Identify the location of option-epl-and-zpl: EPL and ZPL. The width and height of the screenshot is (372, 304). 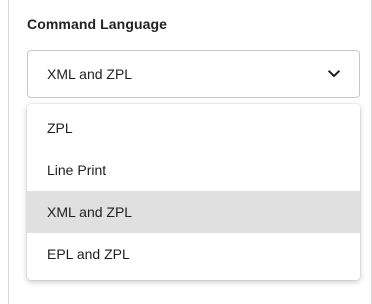
(193, 254).